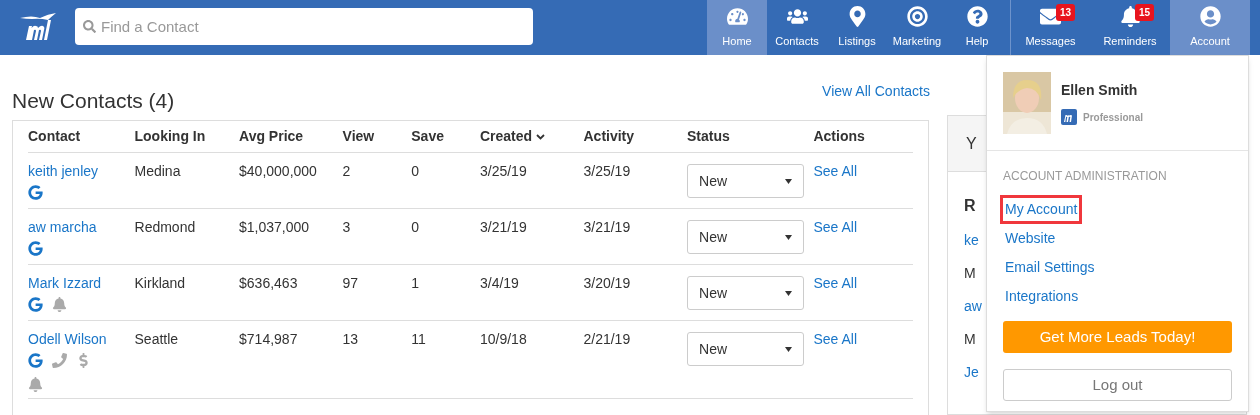  What do you see at coordinates (1042, 296) in the screenshot?
I see `menu-item: Integrations` at bounding box center [1042, 296].